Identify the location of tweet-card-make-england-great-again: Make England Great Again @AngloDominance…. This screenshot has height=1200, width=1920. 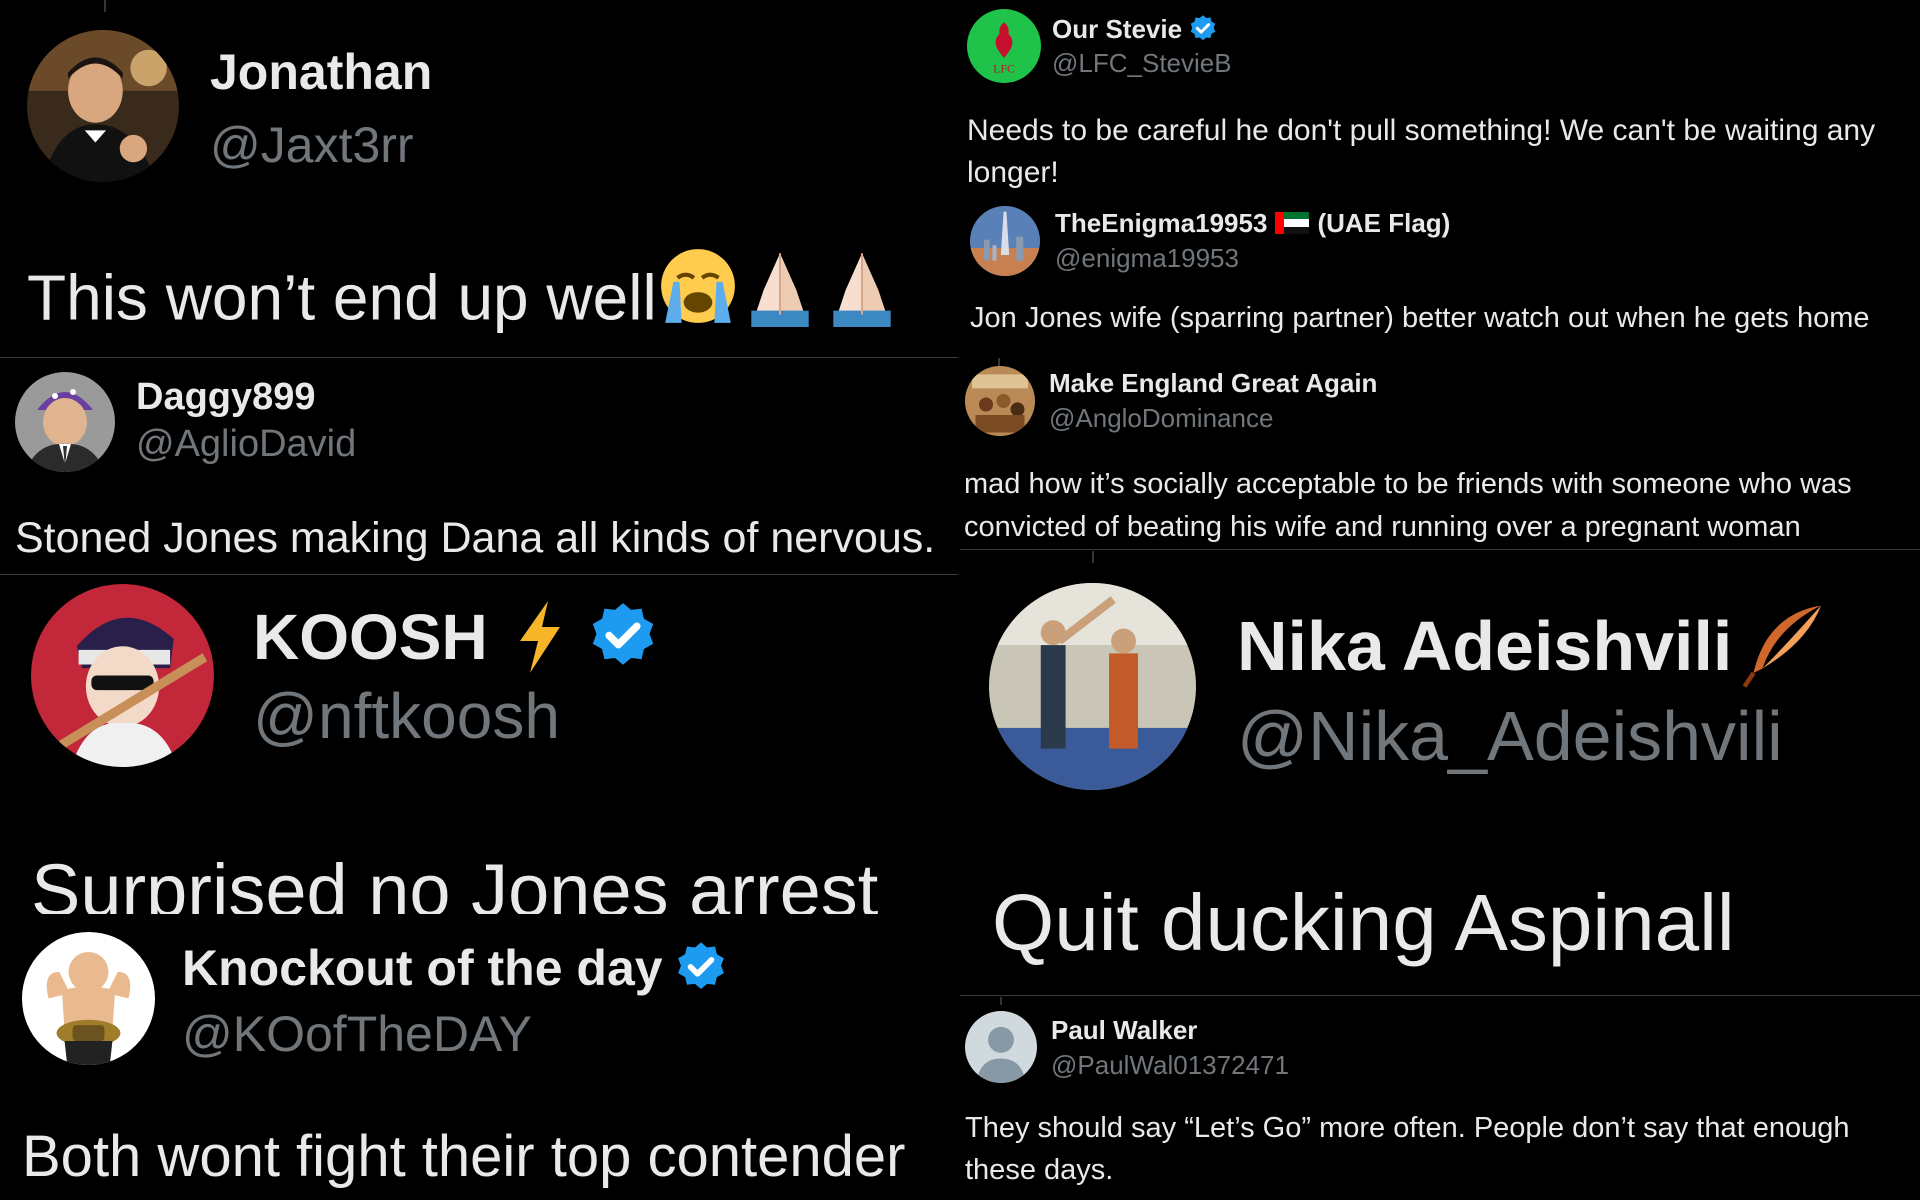
(1440, 453).